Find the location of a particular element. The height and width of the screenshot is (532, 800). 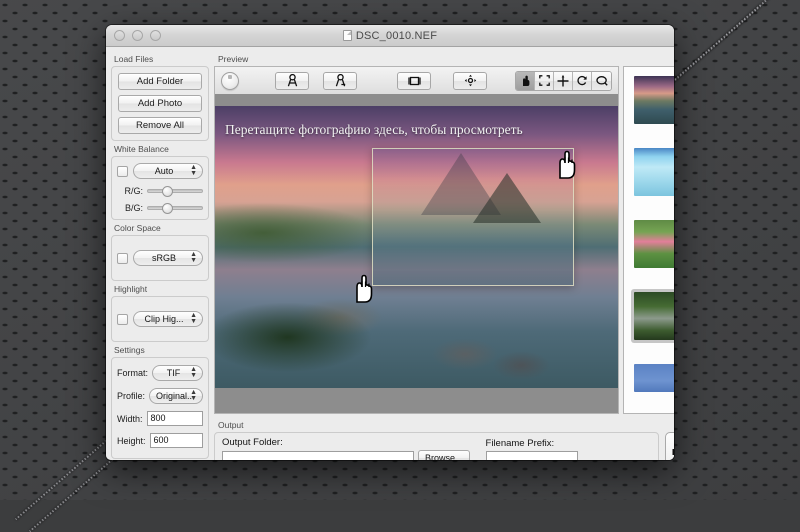

output-label: Output is located at coordinates (438, 425).